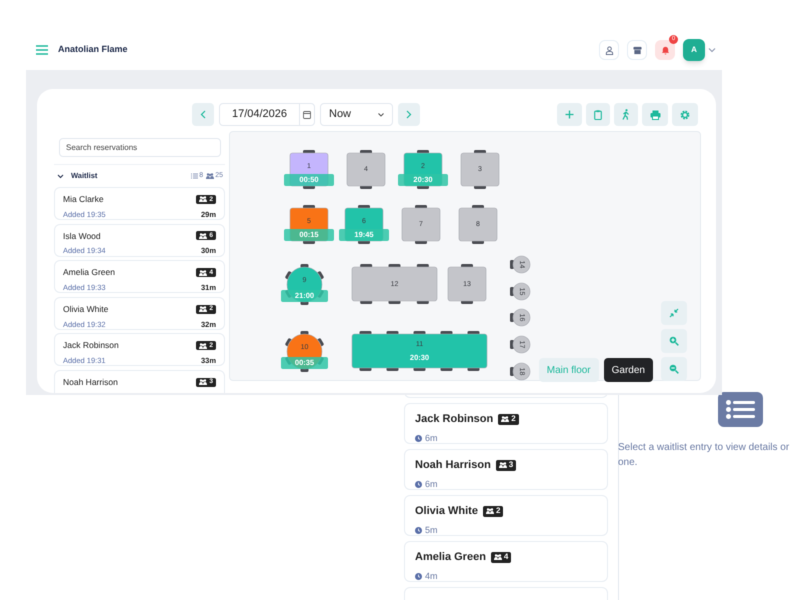  I want to click on waitlist-card: Amelia Green 4 4m, so click(506, 561).